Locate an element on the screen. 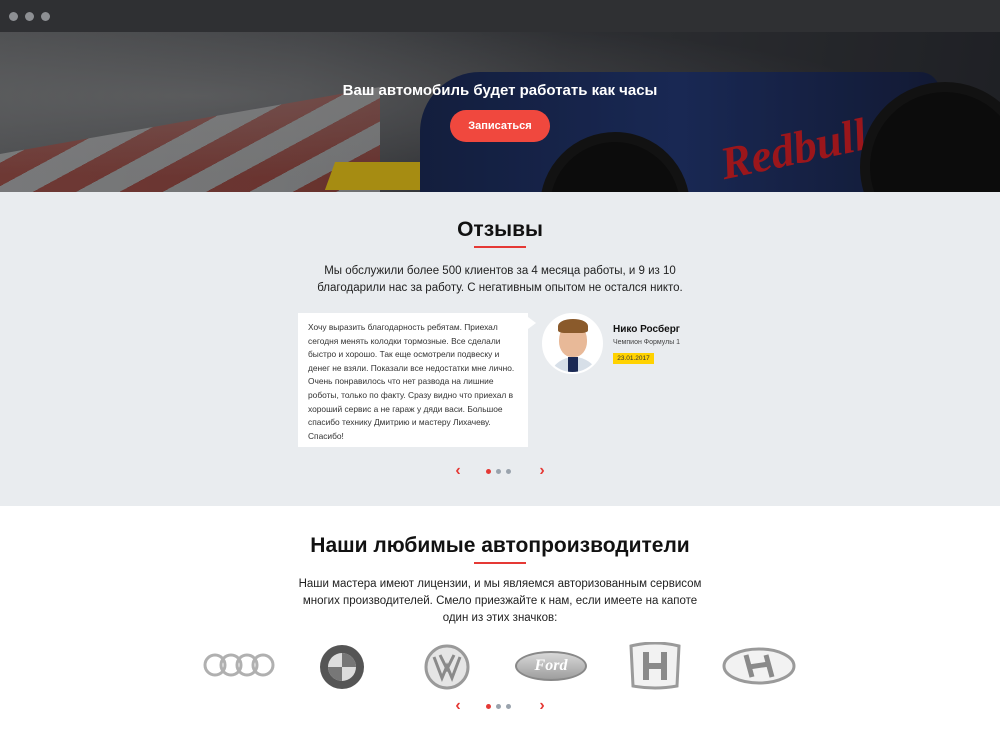 The width and height of the screenshot is (1000, 739). signup-button: Записаться is located at coordinates (500, 126).